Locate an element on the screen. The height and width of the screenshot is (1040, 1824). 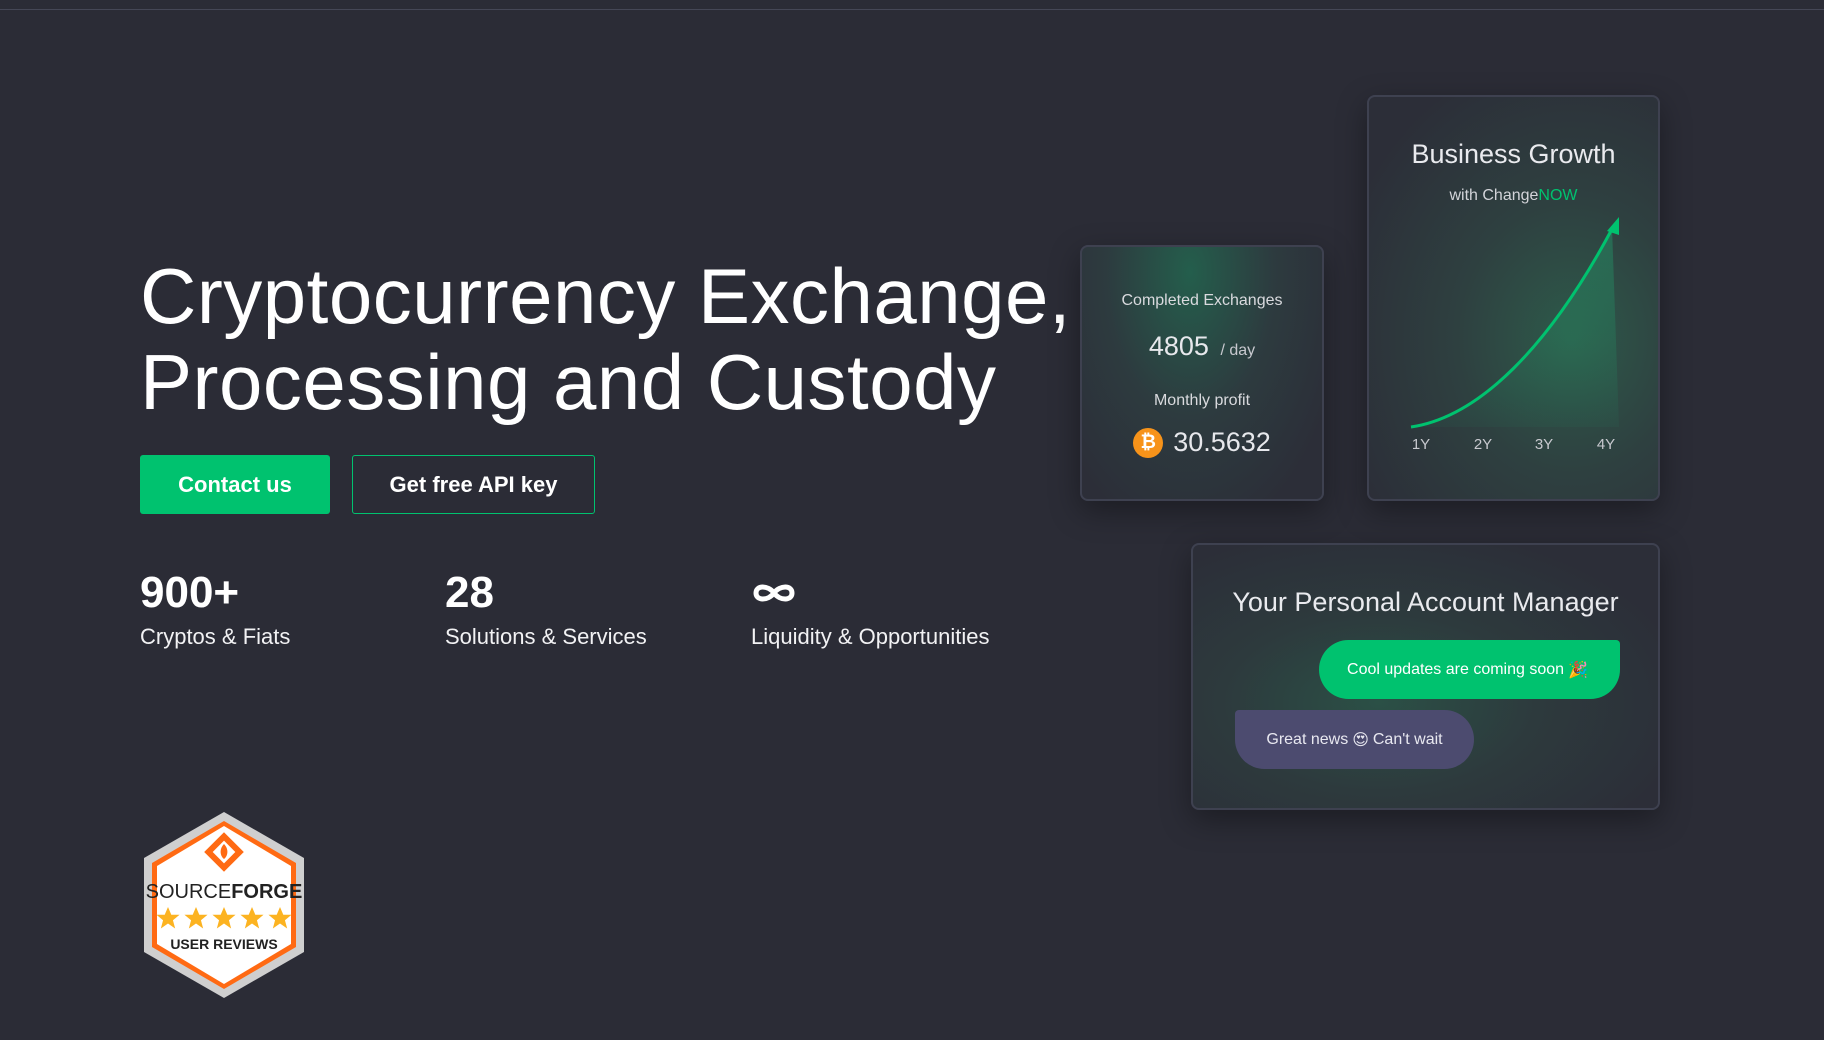
infinity-icon is located at coordinates (774, 593).